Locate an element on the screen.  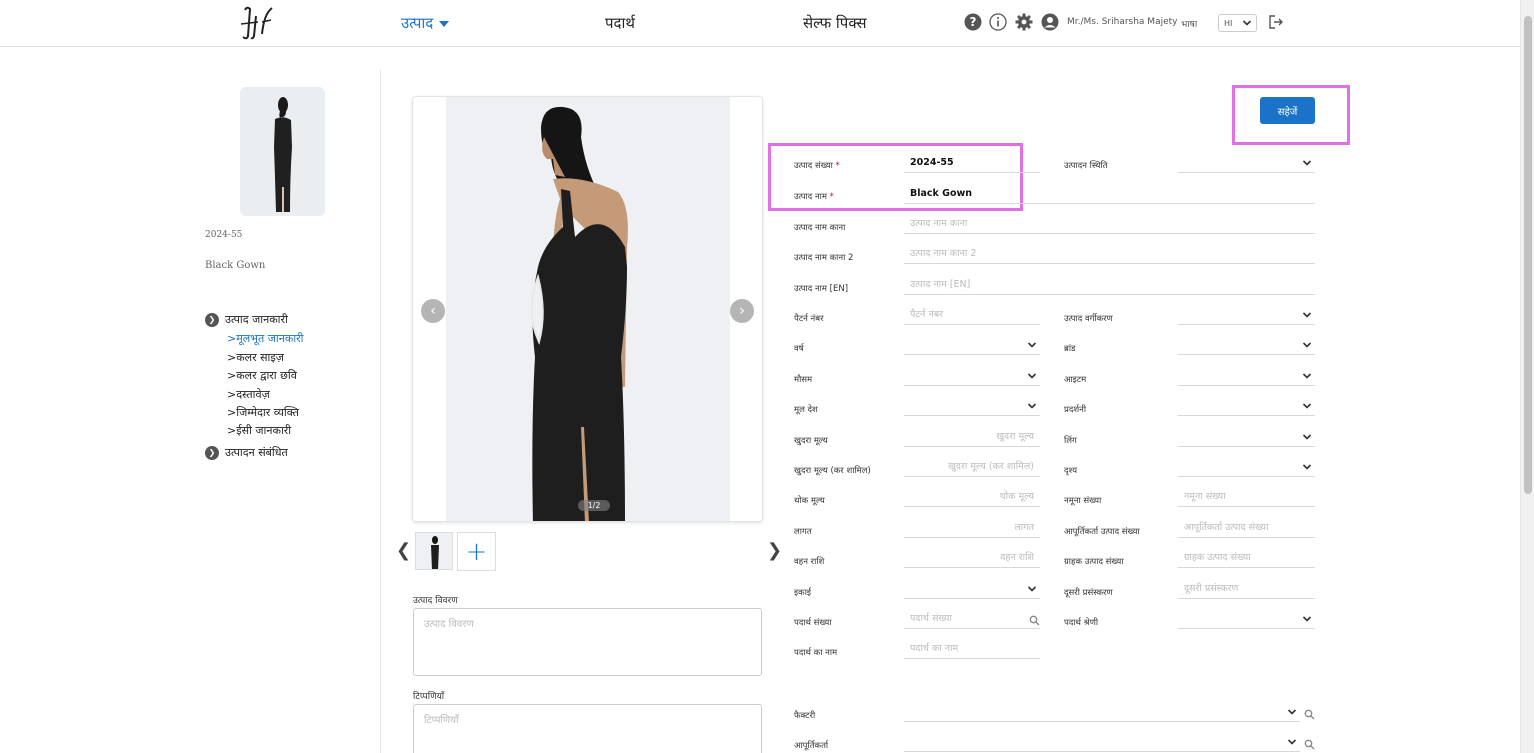
product-name-input: Black Gown is located at coordinates (1109, 195).